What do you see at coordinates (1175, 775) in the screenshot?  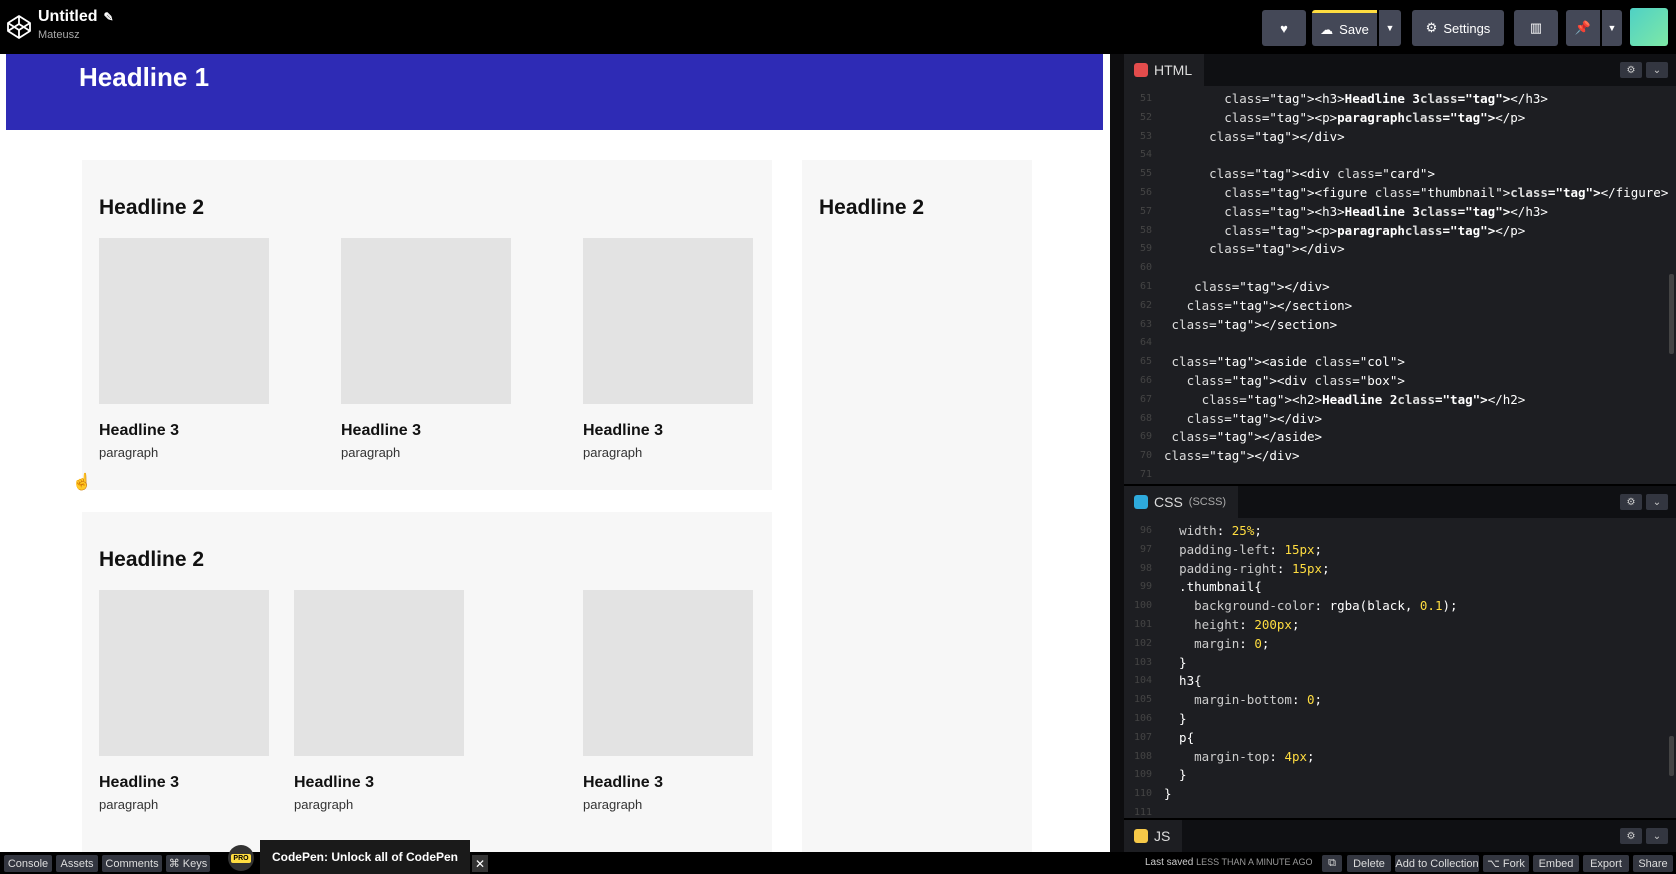 I see `code-text: }` at bounding box center [1175, 775].